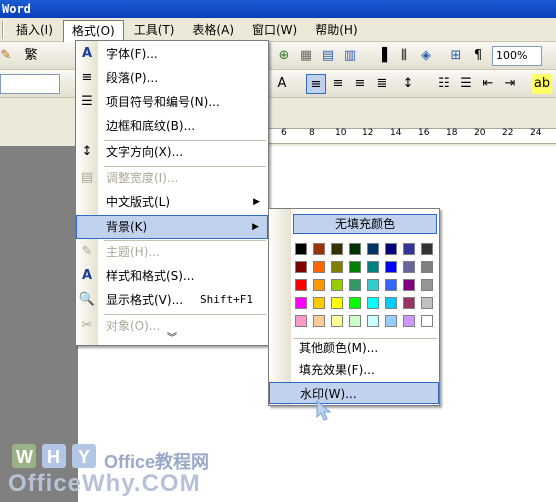 The height and width of the screenshot is (502, 556). Describe the element at coordinates (172, 203) in the screenshot. I see `menu-item-asian-layout: 中文版式(L) ▶` at that location.